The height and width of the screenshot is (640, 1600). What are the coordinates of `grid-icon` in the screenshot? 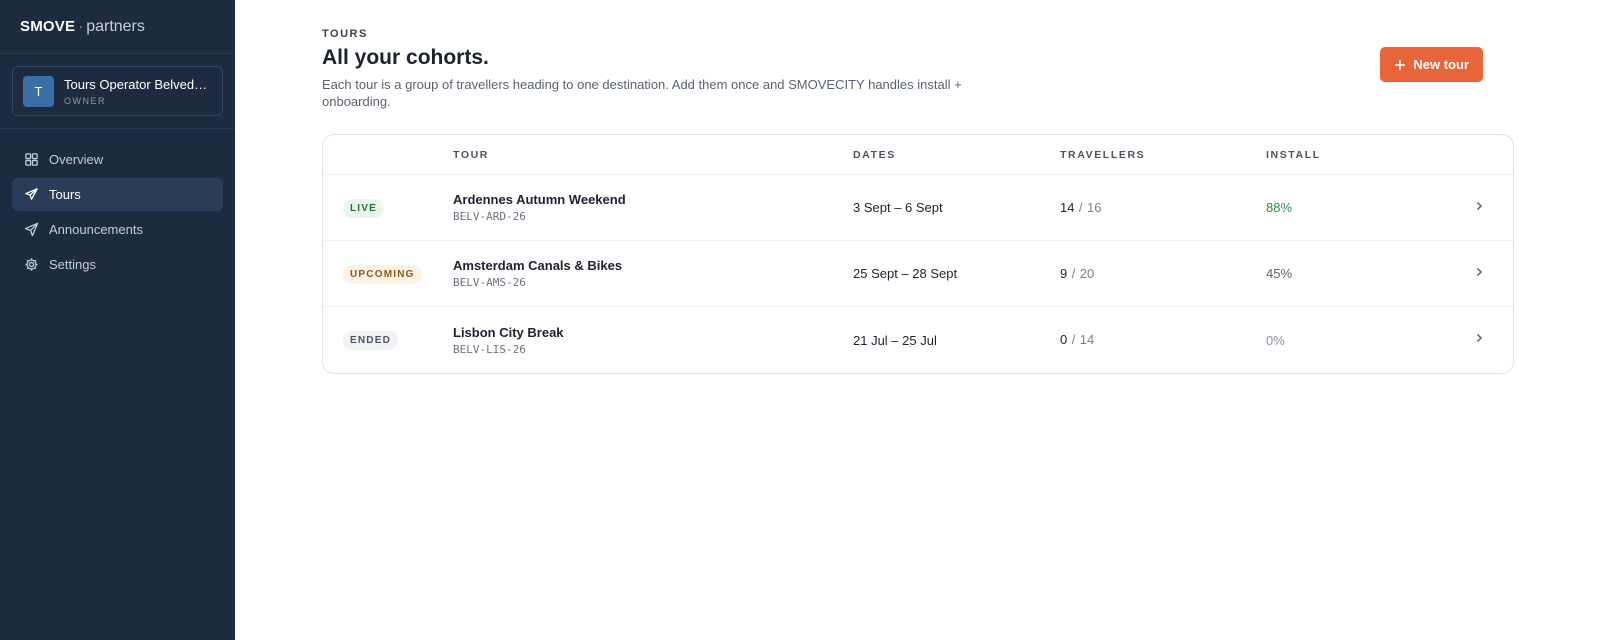 It's located at (31, 159).